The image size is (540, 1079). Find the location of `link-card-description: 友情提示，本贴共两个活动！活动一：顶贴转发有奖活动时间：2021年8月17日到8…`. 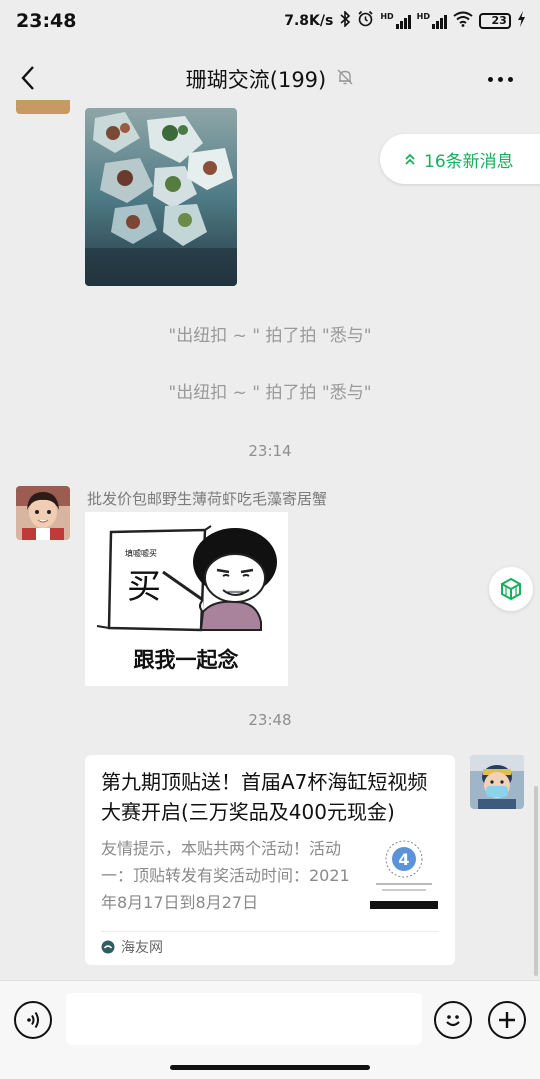

link-card-description: 友情提示，本贴共两个活动！活动一：顶贴转发有奖活动时间：2021年8月17日到8… is located at coordinates (225, 875).